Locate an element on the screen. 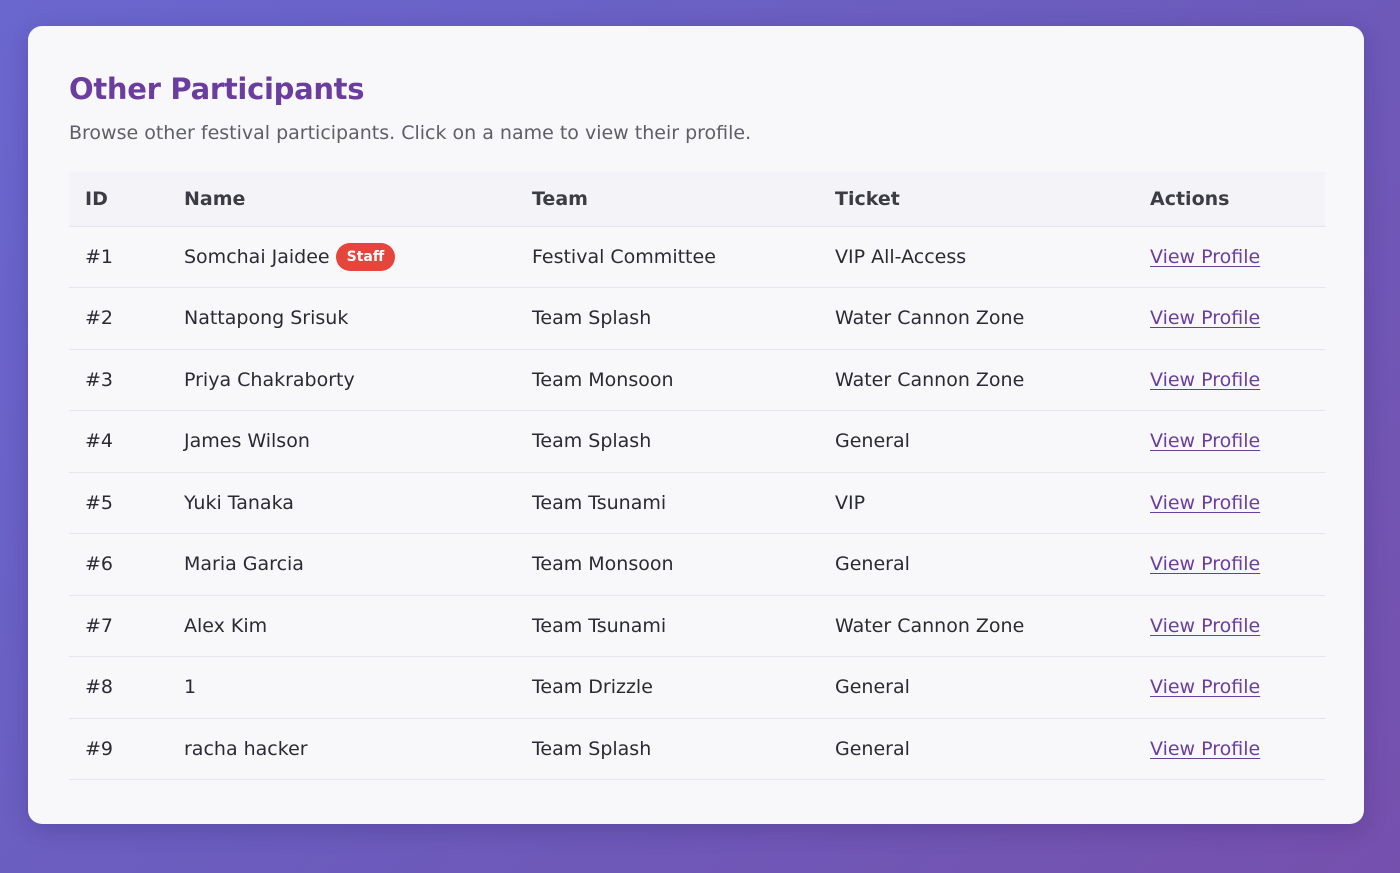 The height and width of the screenshot is (873, 1400). row-name: Priya Chakraborty is located at coordinates (358, 380).